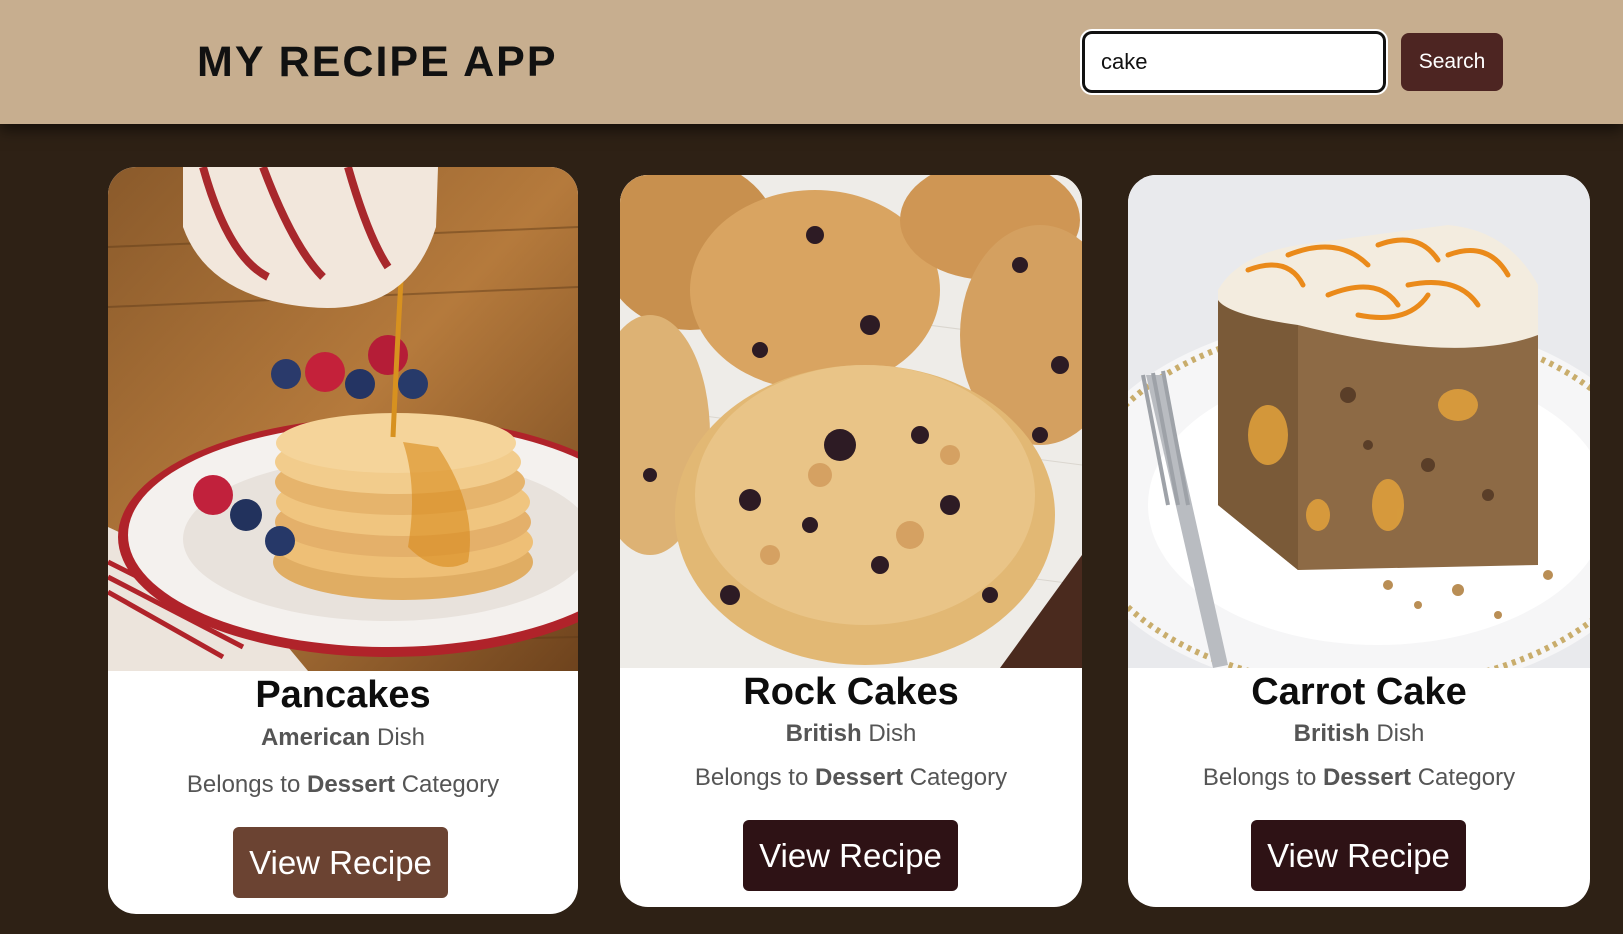 This screenshot has height=934, width=1623. I want to click on recipe-title: Carrot Cake, so click(1359, 692).